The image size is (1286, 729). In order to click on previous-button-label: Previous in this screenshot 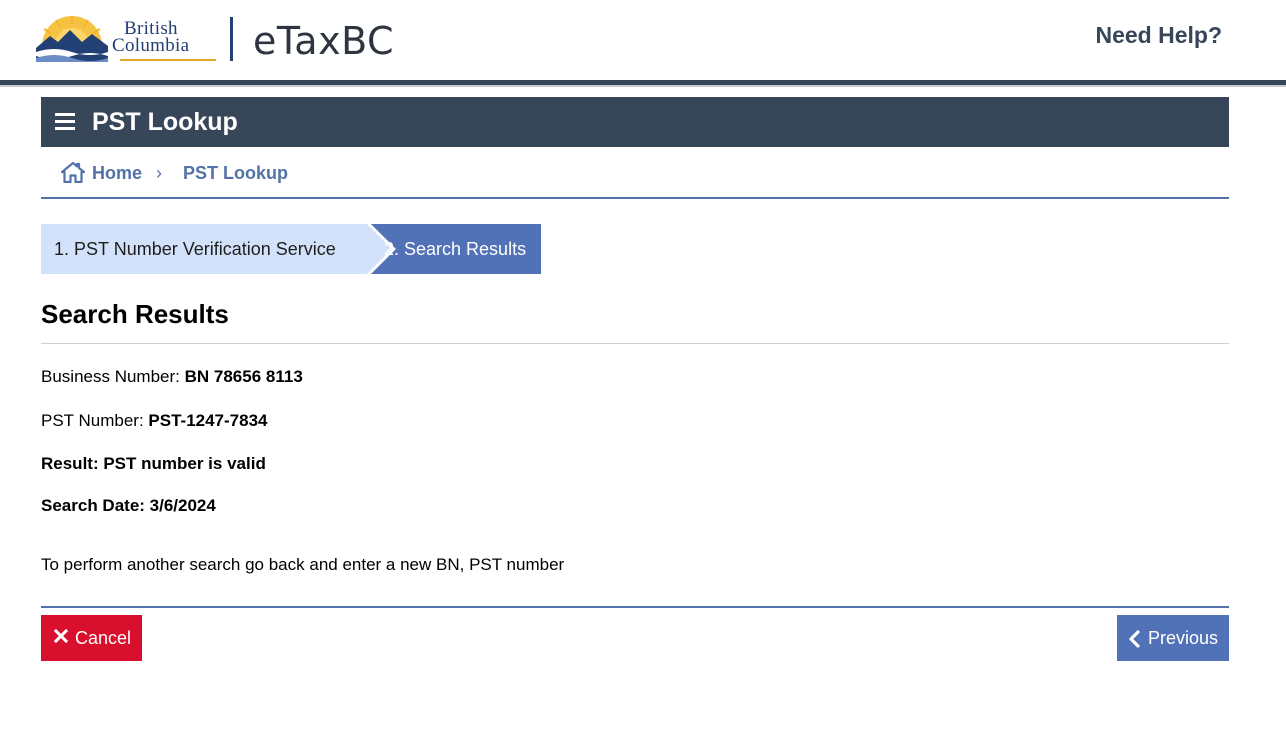, I will do `click(1183, 638)`.